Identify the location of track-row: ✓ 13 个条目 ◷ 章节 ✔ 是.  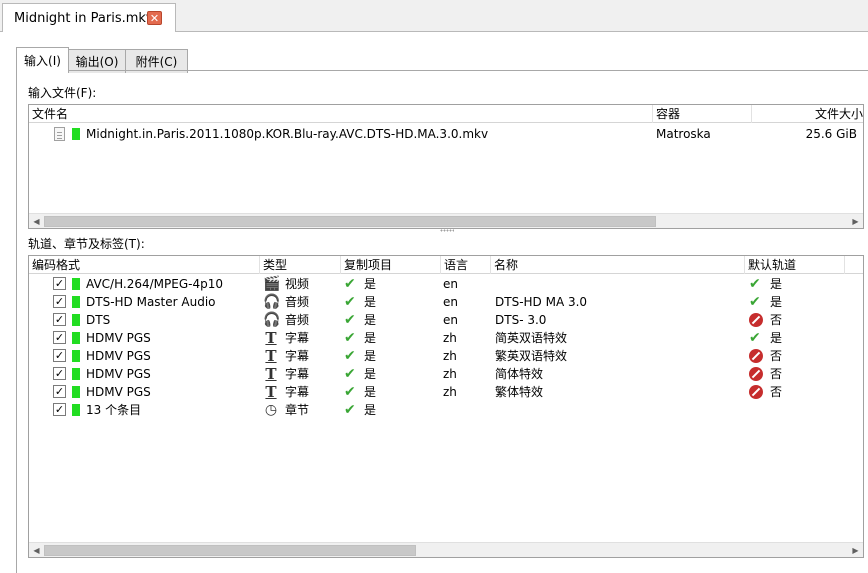
(446, 410).